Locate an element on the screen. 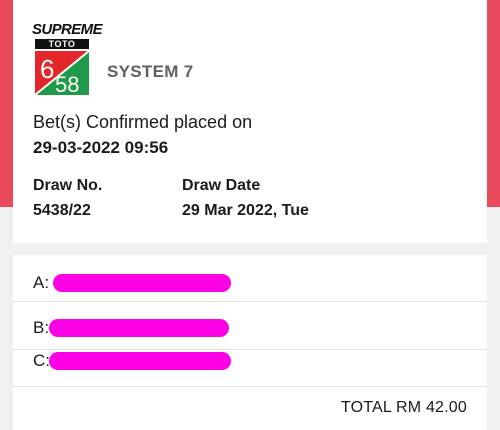  redacted-bet-numbers-a is located at coordinates (142, 283).